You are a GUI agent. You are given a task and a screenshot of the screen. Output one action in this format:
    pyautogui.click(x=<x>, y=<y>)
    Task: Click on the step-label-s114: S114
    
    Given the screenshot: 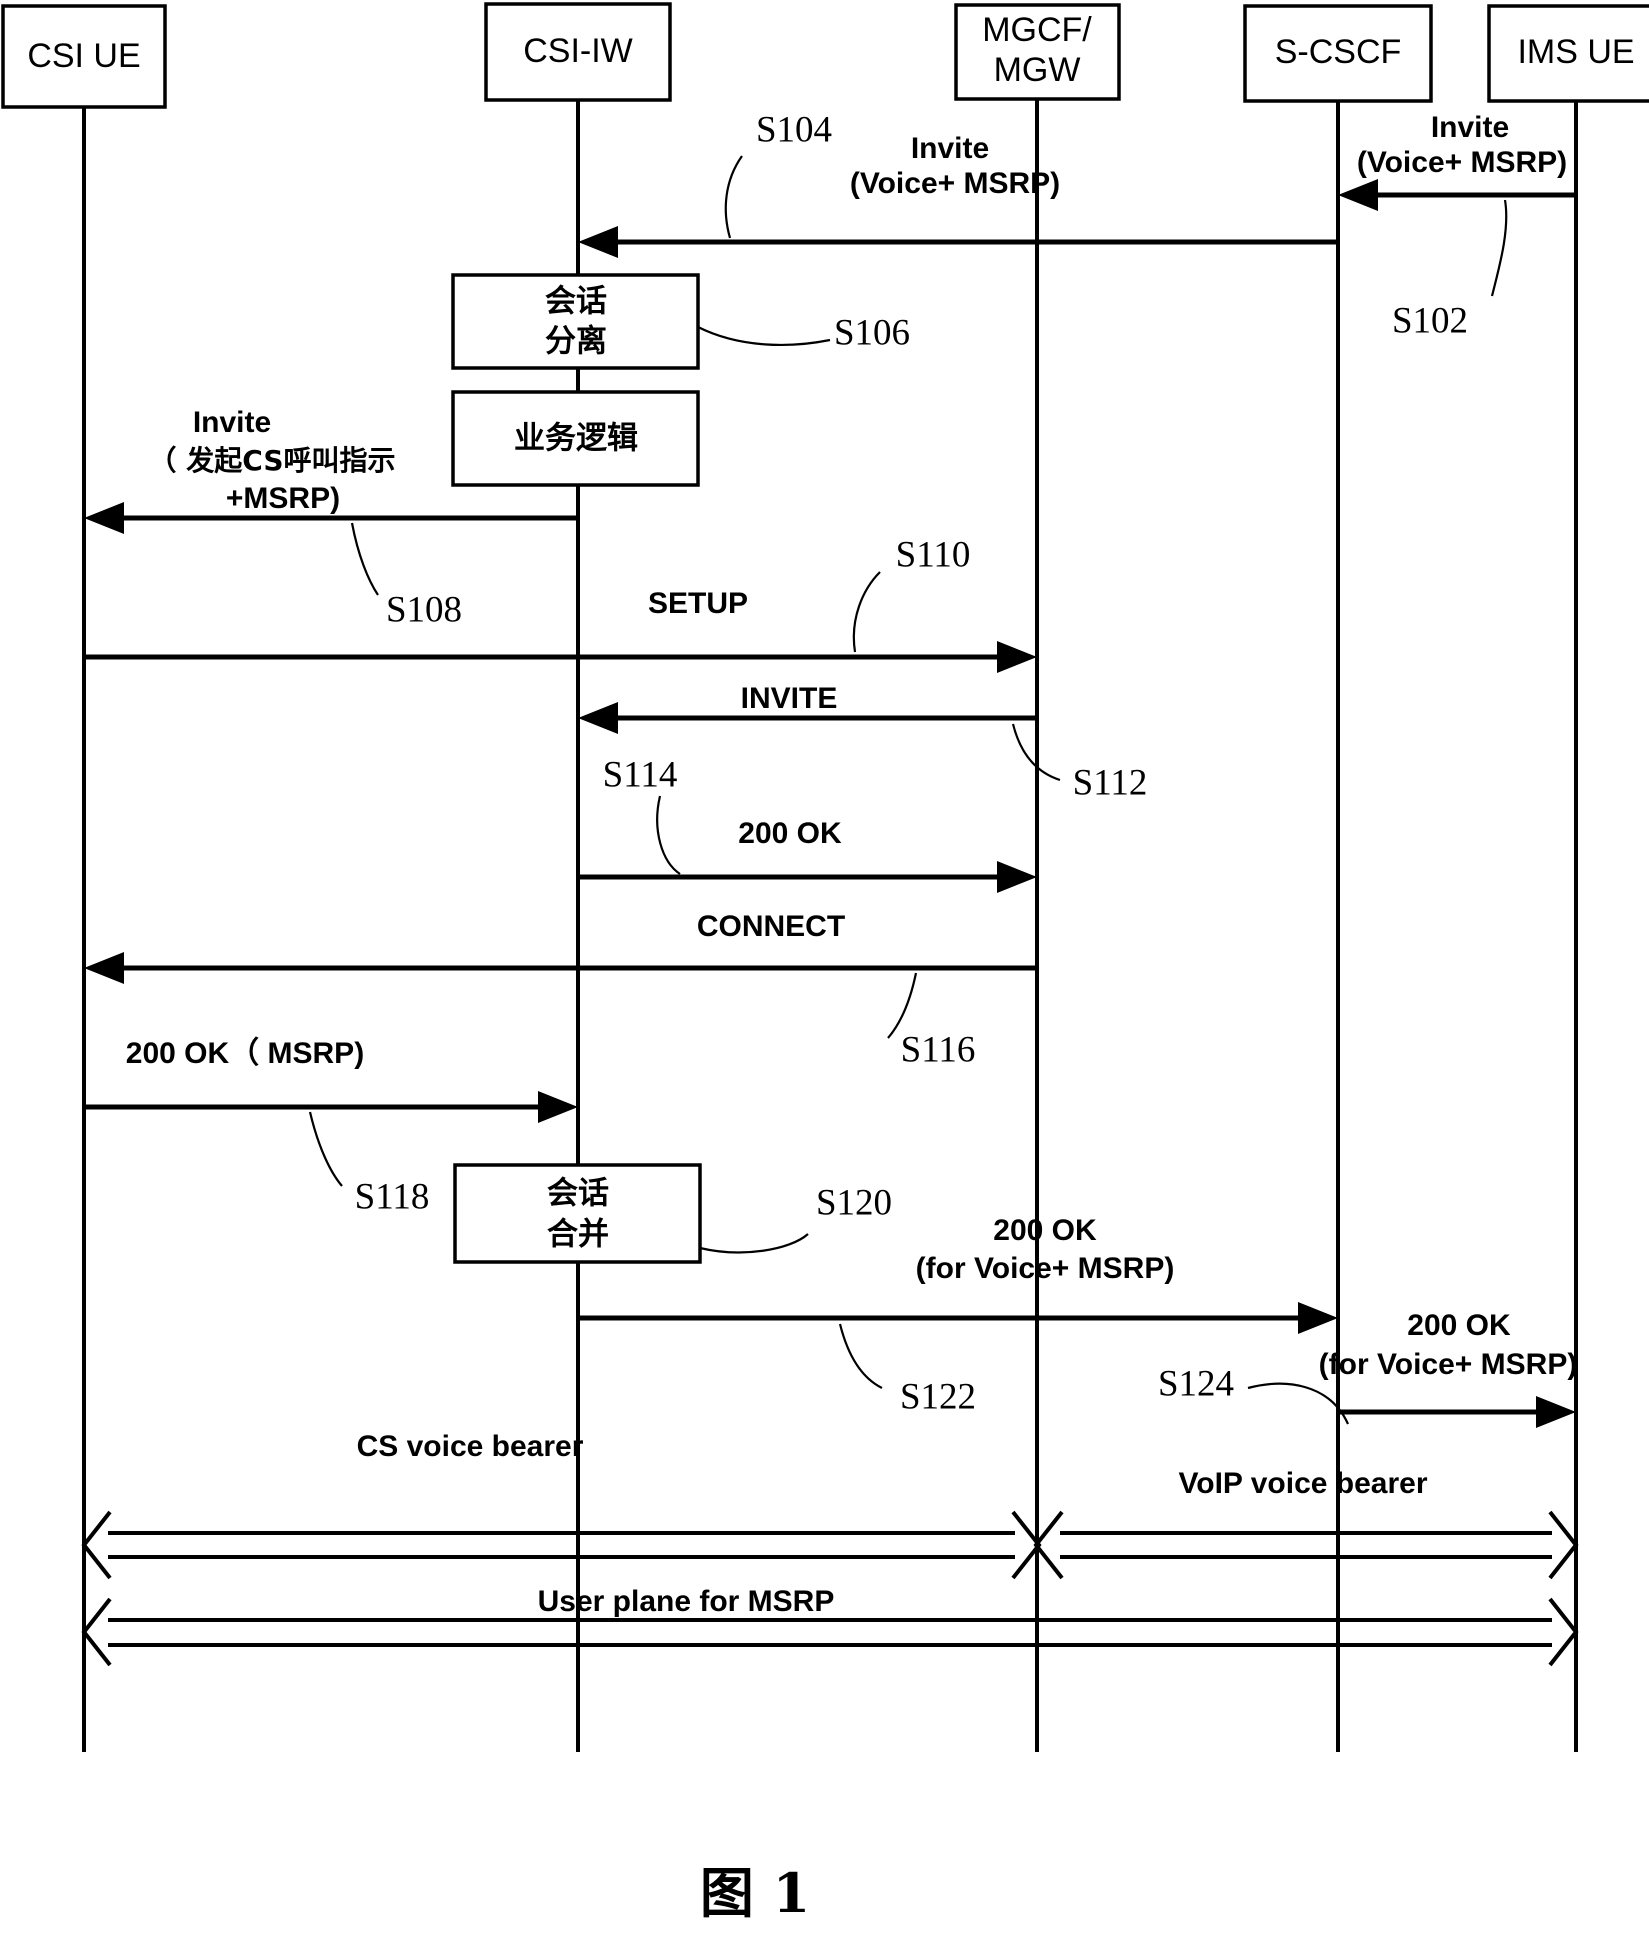 What is the action you would take?
    pyautogui.click(x=640, y=774)
    